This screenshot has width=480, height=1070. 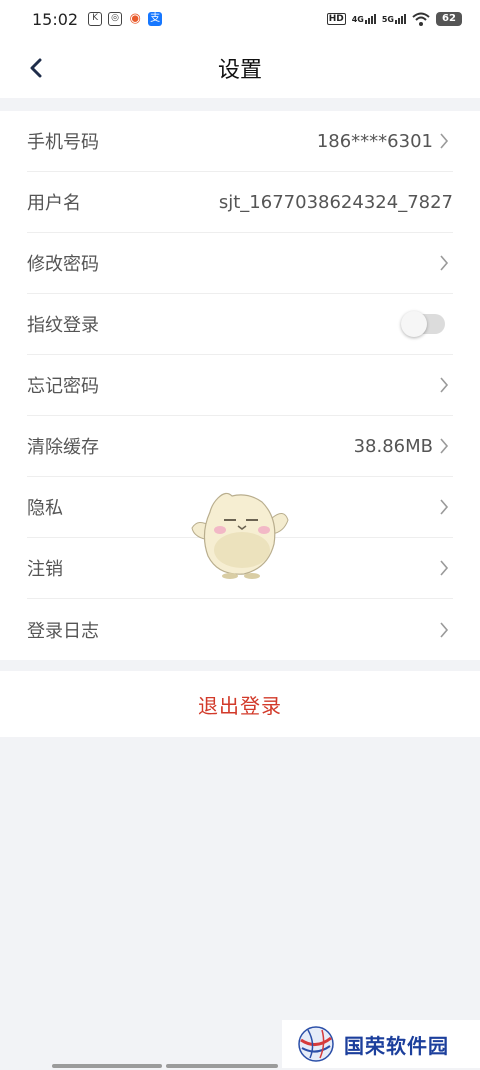 What do you see at coordinates (396, 1045) in the screenshot?
I see `watermark-text: 国荣软件园` at bounding box center [396, 1045].